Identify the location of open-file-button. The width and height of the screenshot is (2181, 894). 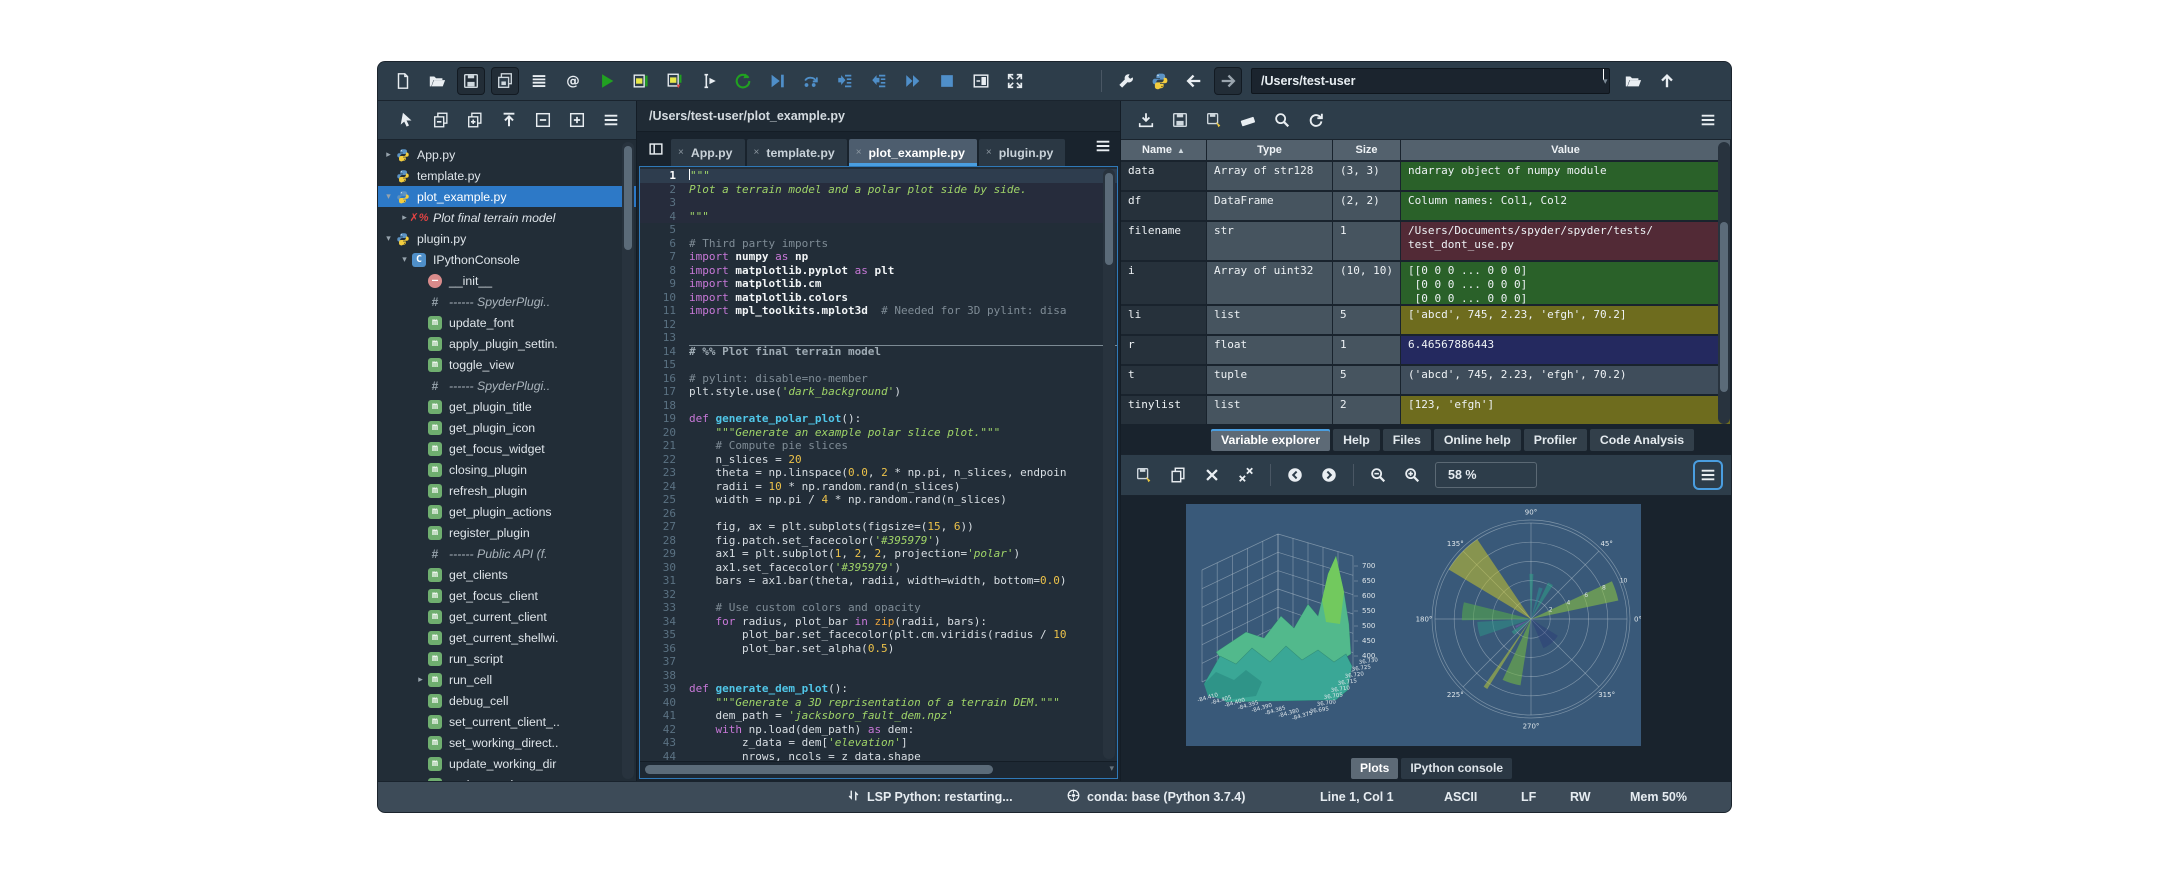
(437, 81).